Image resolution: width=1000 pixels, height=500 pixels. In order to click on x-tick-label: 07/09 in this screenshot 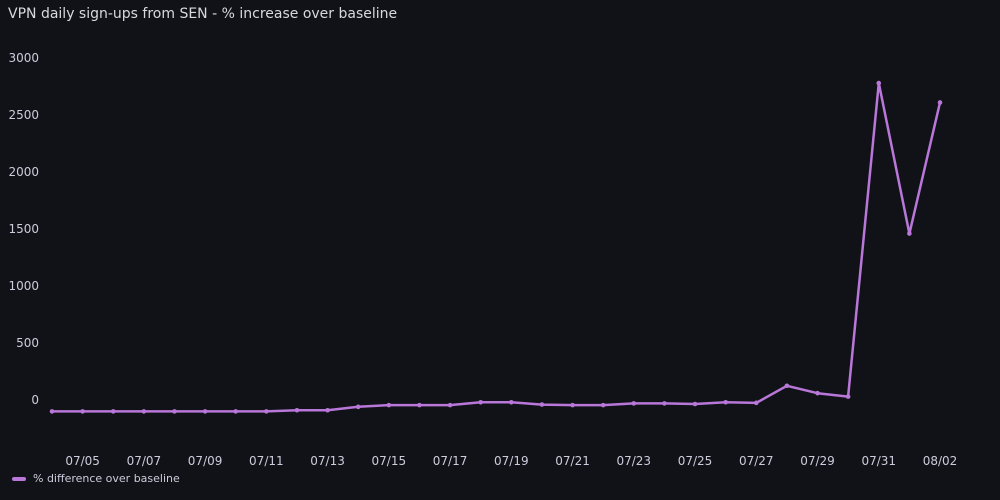, I will do `click(205, 461)`.